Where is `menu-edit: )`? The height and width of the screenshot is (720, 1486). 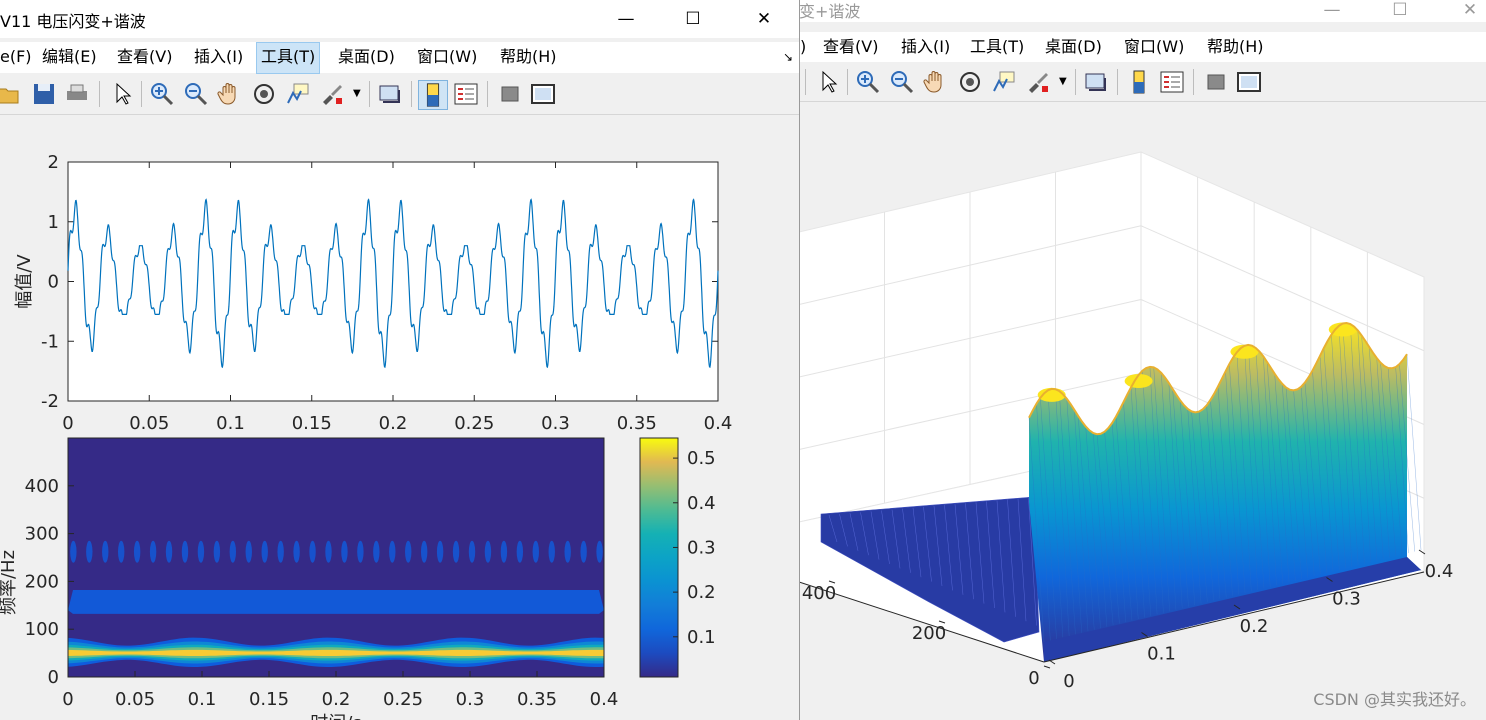 menu-edit: ) is located at coordinates (804, 47).